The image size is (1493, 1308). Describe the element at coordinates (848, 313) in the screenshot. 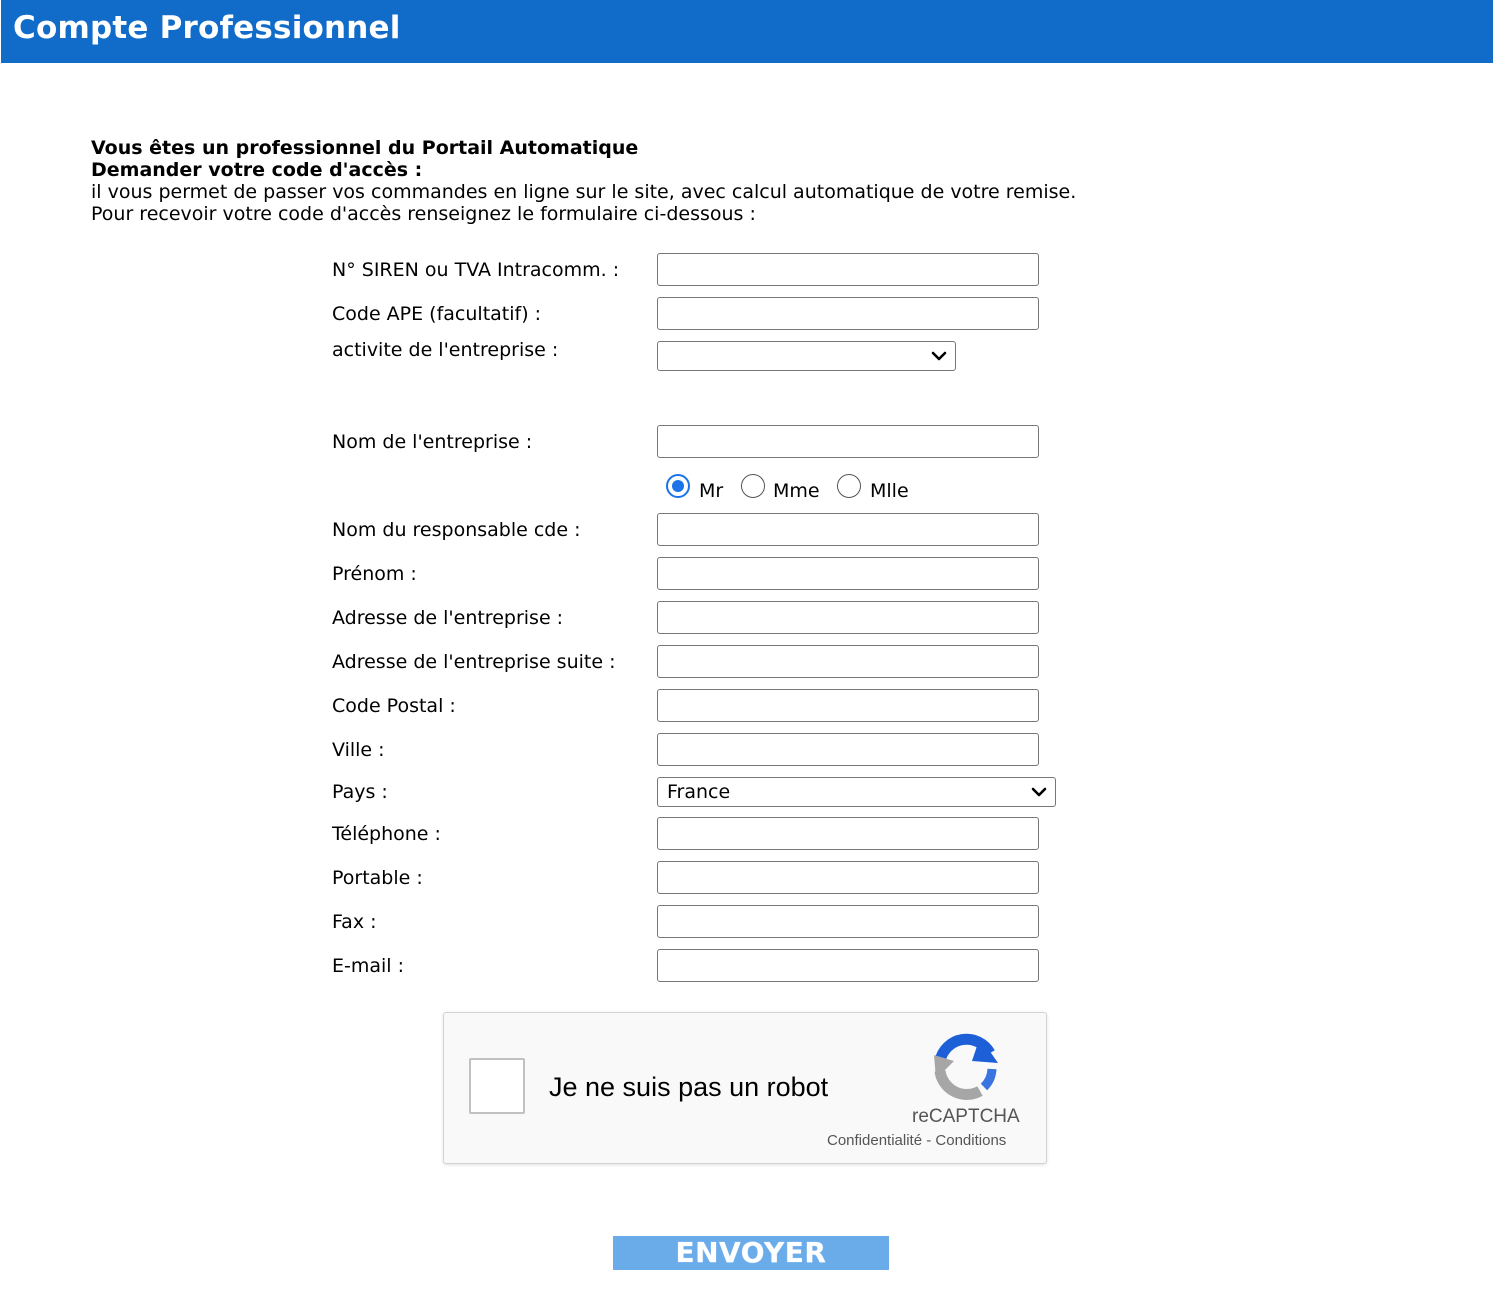

I see `ape-input` at that location.